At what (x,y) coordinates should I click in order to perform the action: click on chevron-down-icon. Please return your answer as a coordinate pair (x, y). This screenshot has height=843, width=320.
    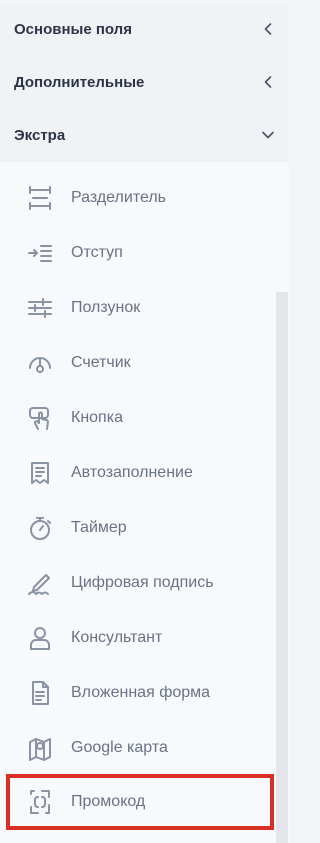
    Looking at the image, I should click on (268, 135).